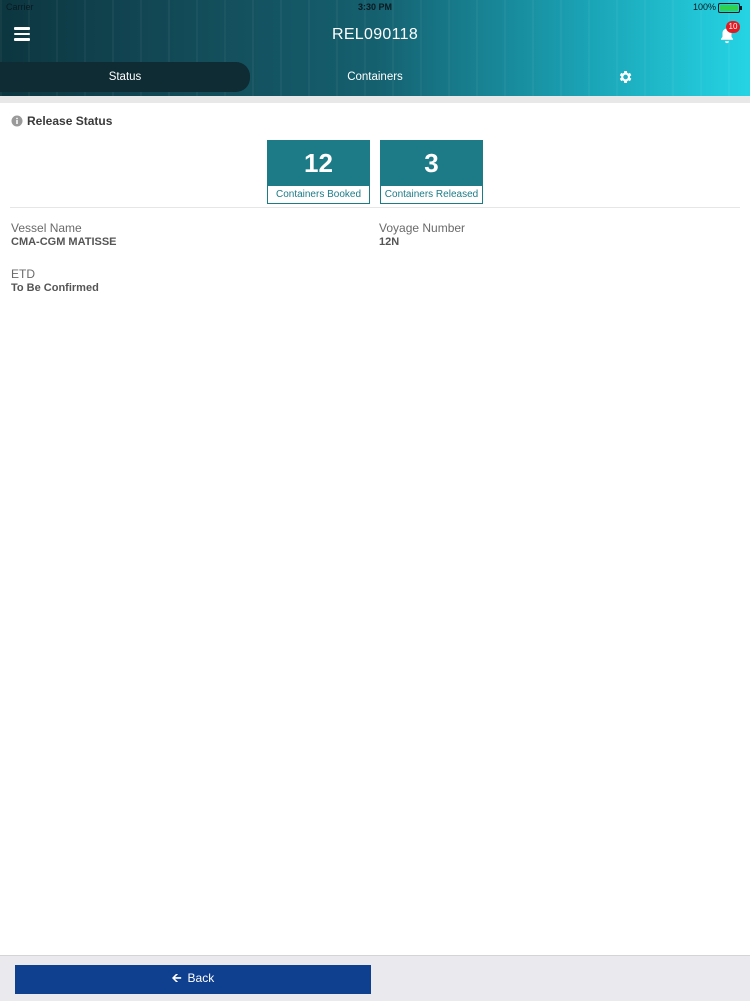  I want to click on battery-percent: 100%, so click(704, 7).